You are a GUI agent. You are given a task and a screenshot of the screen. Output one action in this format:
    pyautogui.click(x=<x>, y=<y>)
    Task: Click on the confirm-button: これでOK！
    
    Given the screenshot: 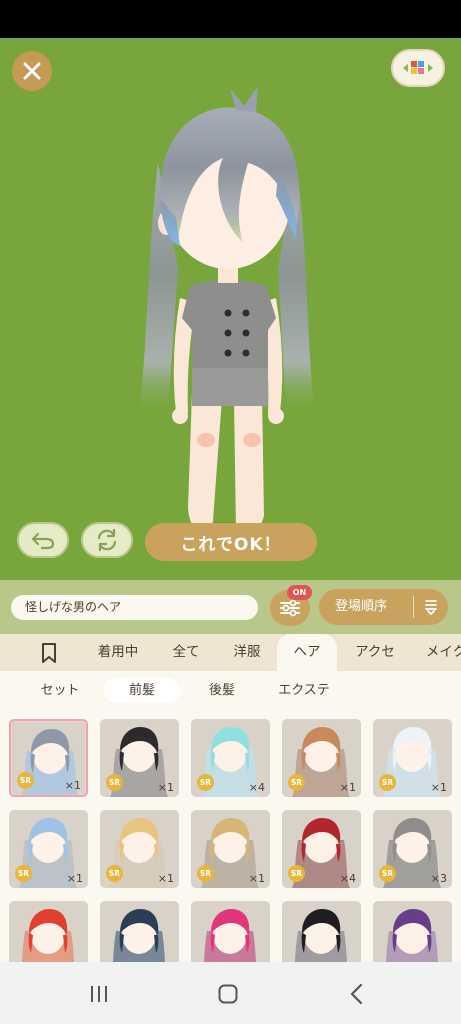 What is the action you would take?
    pyautogui.click(x=231, y=542)
    